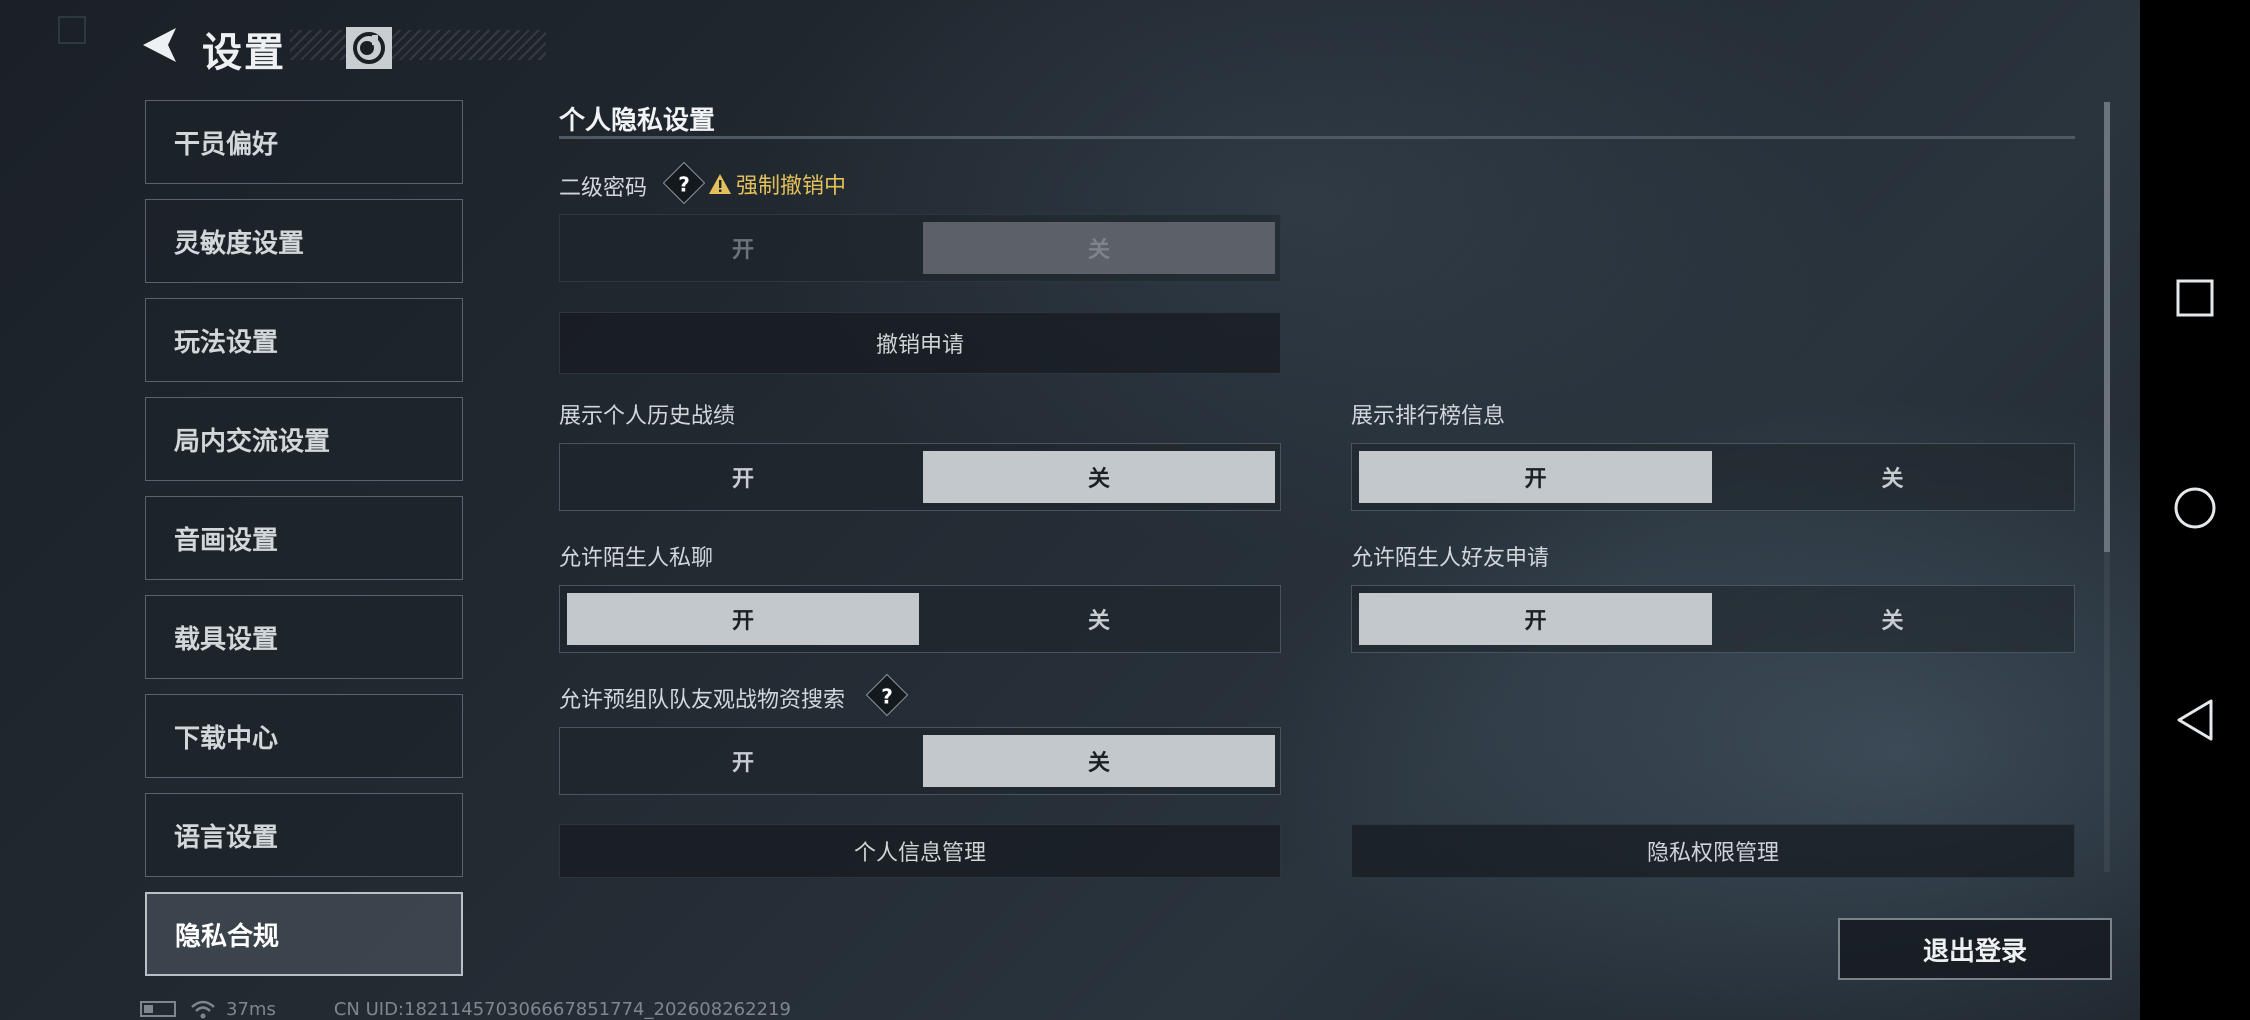 The image size is (2250, 1020). What do you see at coordinates (158, 1009) in the screenshot?
I see `battery-icon` at bounding box center [158, 1009].